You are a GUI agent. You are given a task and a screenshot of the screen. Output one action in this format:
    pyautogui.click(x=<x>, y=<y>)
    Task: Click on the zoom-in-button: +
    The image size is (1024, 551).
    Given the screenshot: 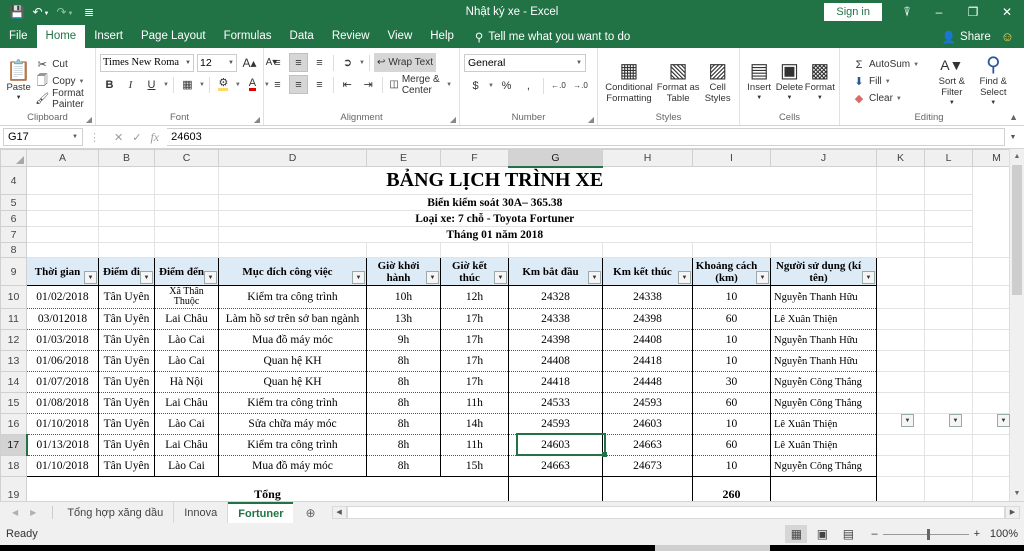 What is the action you would take?
    pyautogui.click(x=977, y=534)
    